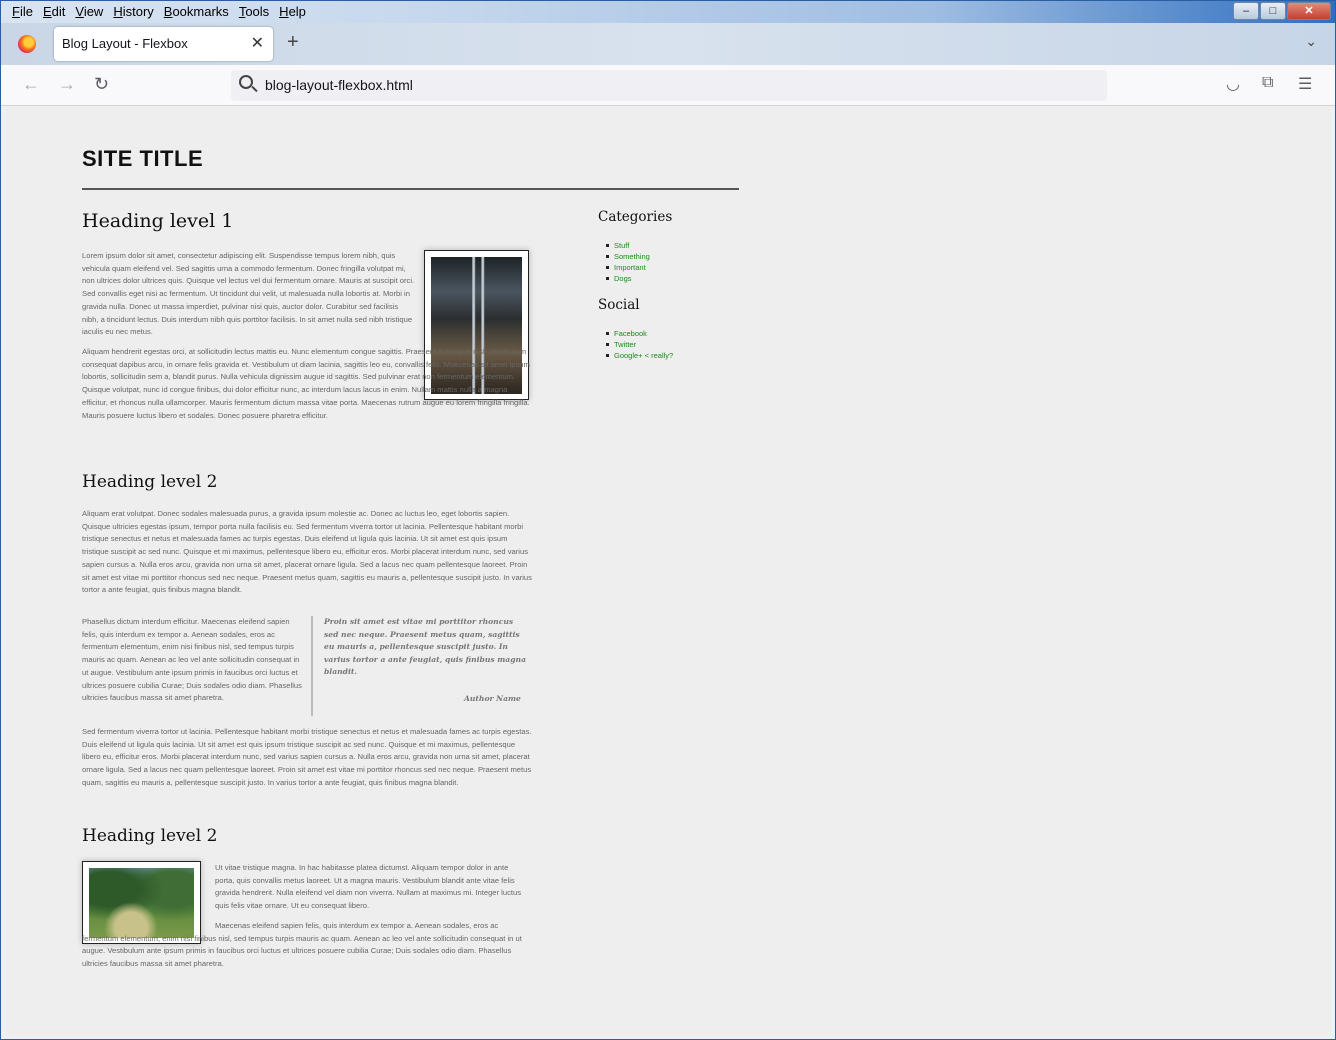 Image resolution: width=1336 pixels, height=1040 pixels. What do you see at coordinates (635, 217) in the screenshot?
I see `categories-heading: Categories` at bounding box center [635, 217].